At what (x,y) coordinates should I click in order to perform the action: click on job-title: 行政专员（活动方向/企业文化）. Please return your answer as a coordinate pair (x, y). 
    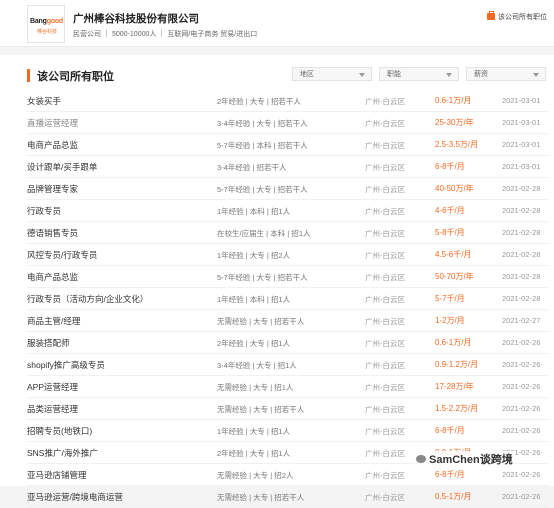
    Looking at the image, I should click on (87, 299).